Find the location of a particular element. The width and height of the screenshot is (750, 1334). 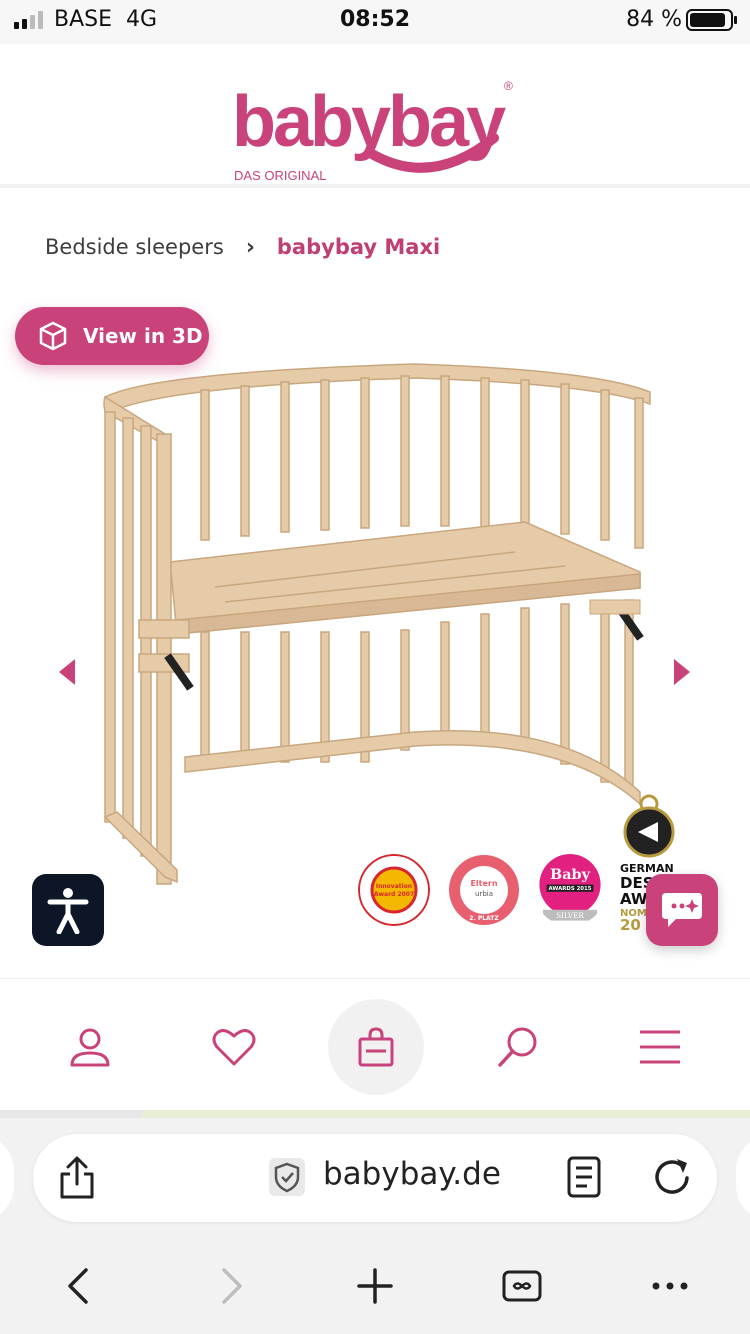

wishlist-button is located at coordinates (234, 1047).